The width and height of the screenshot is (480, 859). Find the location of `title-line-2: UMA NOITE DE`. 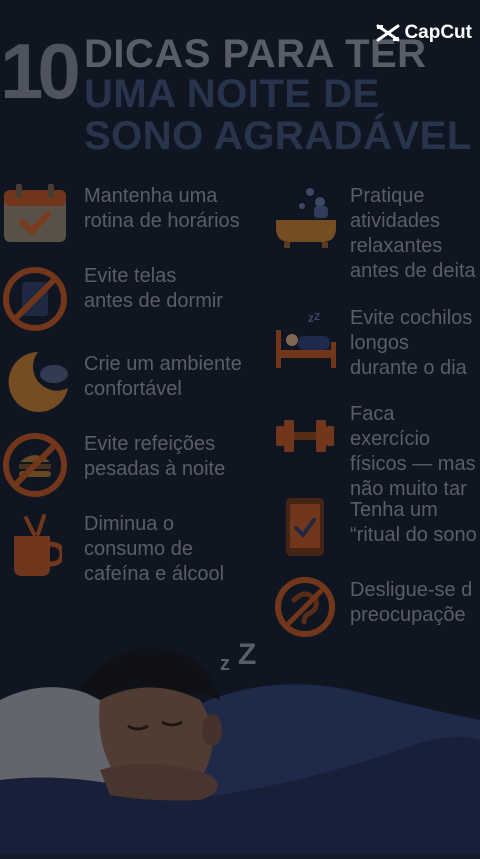

title-line-2: UMA NOITE DE is located at coordinates (232, 94).